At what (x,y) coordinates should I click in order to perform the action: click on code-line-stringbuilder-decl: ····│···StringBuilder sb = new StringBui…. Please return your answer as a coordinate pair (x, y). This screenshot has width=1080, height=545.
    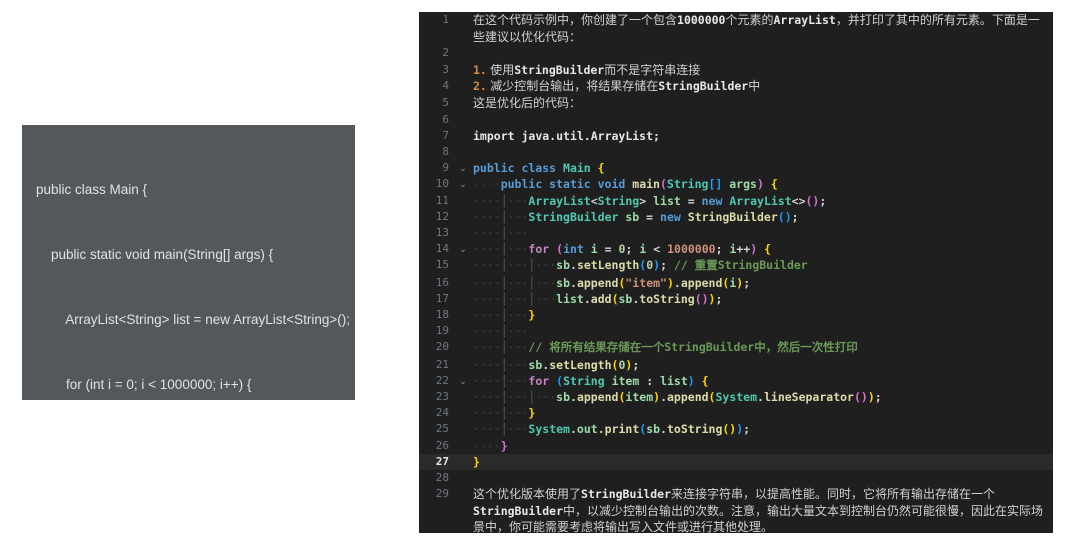
    Looking at the image, I should click on (636, 216).